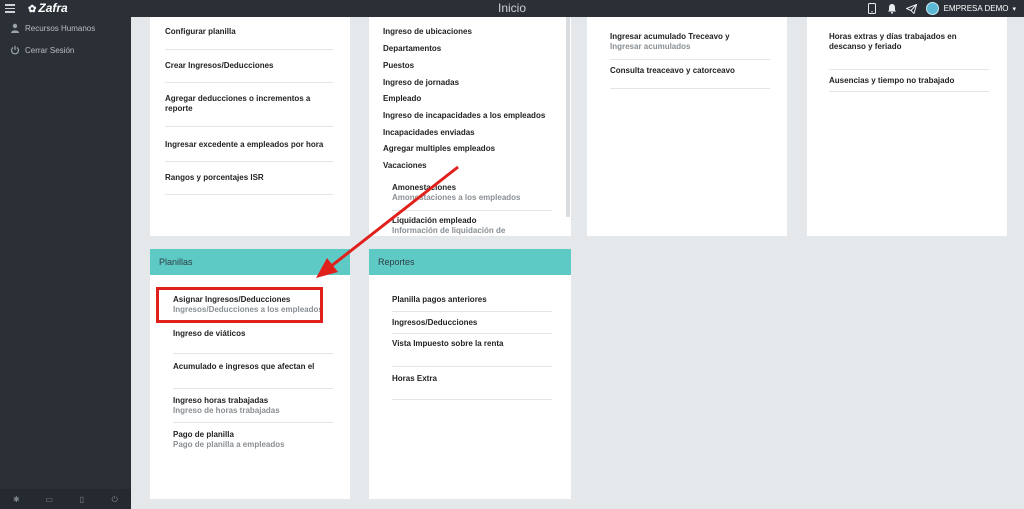 This screenshot has width=1024, height=509. What do you see at coordinates (512, 8) in the screenshot?
I see `top-bar: ✿ Zafra Inicio EMPRESA DEMO ▾` at bounding box center [512, 8].